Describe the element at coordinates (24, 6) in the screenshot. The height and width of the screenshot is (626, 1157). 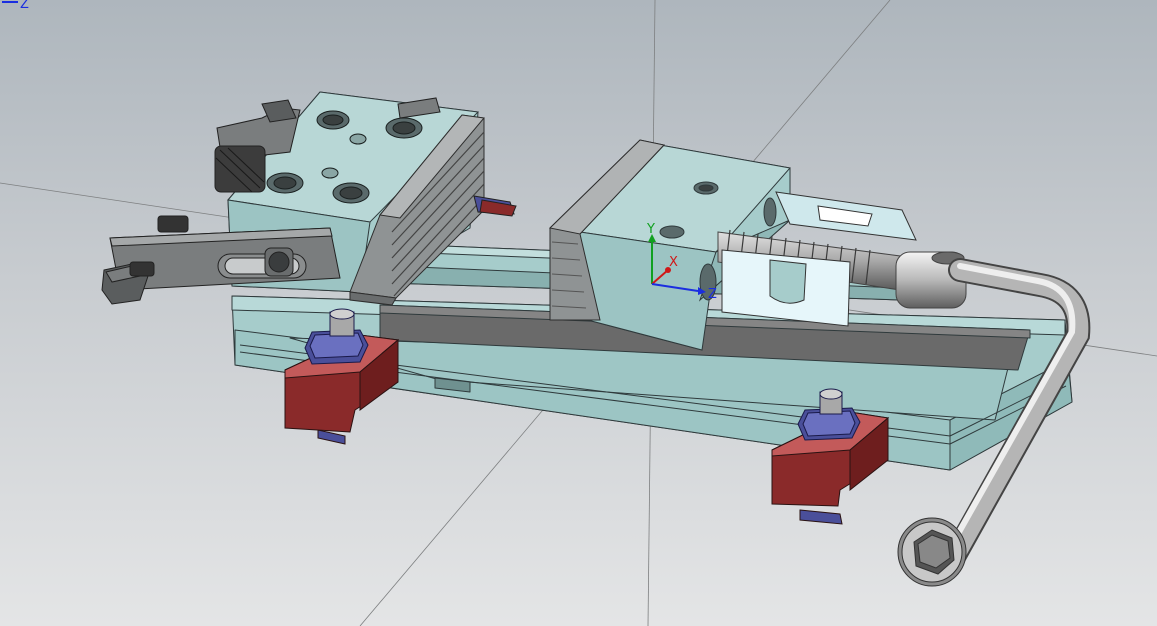
I see `corner-triad-z-label: Z` at that location.